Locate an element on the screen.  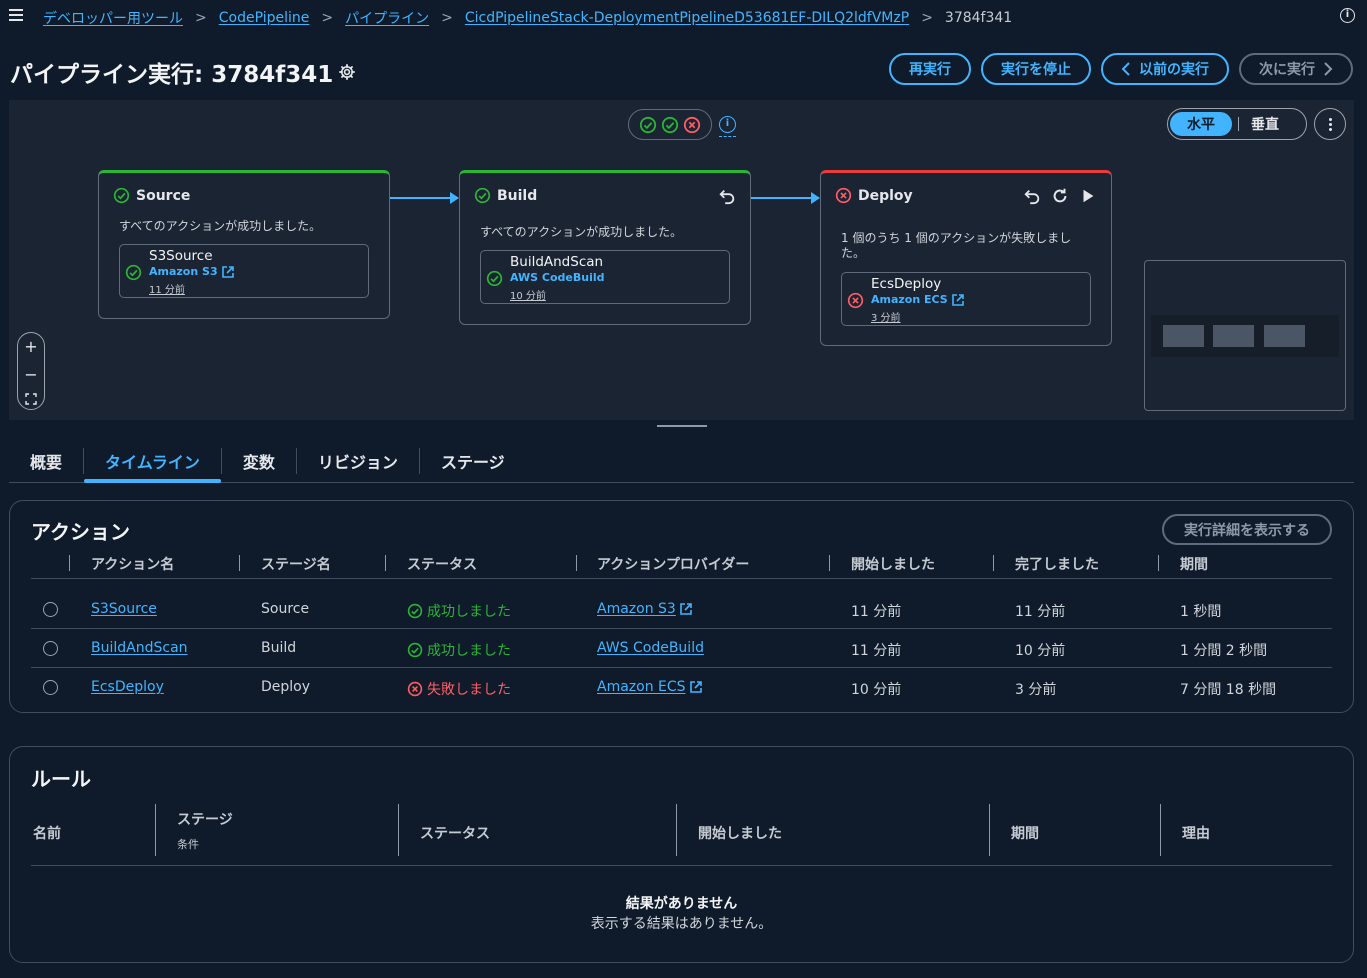
provider-cell: Amazon S3 is located at coordinates (644, 609).